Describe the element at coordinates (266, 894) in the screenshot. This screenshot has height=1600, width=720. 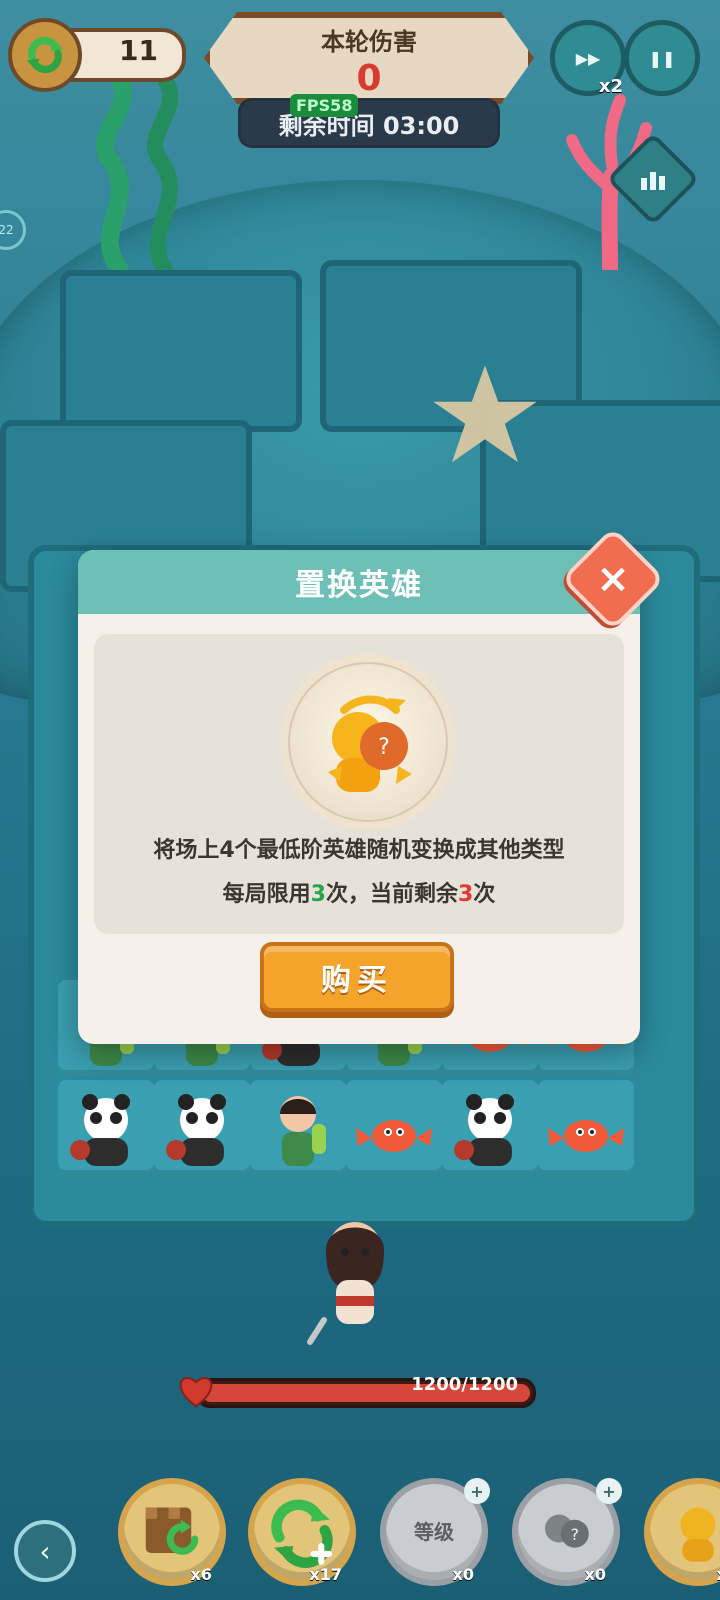
I see `limit-prefix: 每局限用` at that location.